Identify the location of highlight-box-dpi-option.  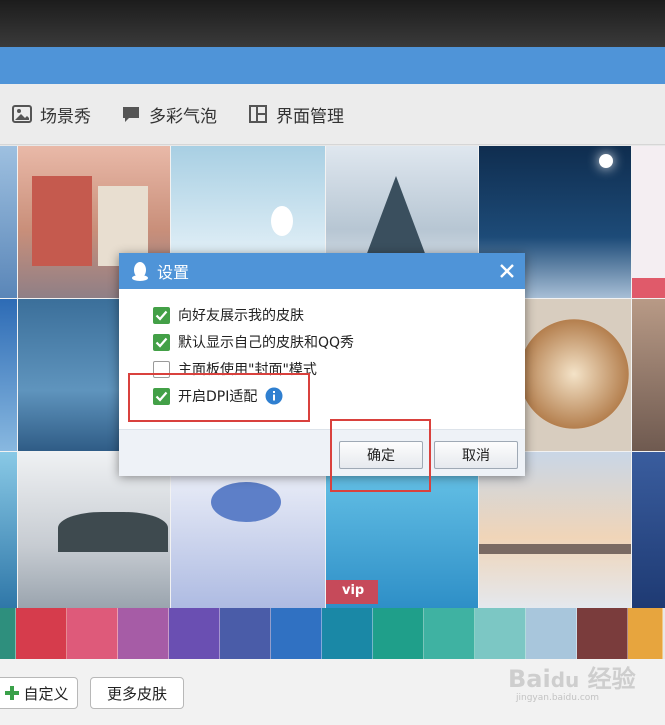
(219, 397).